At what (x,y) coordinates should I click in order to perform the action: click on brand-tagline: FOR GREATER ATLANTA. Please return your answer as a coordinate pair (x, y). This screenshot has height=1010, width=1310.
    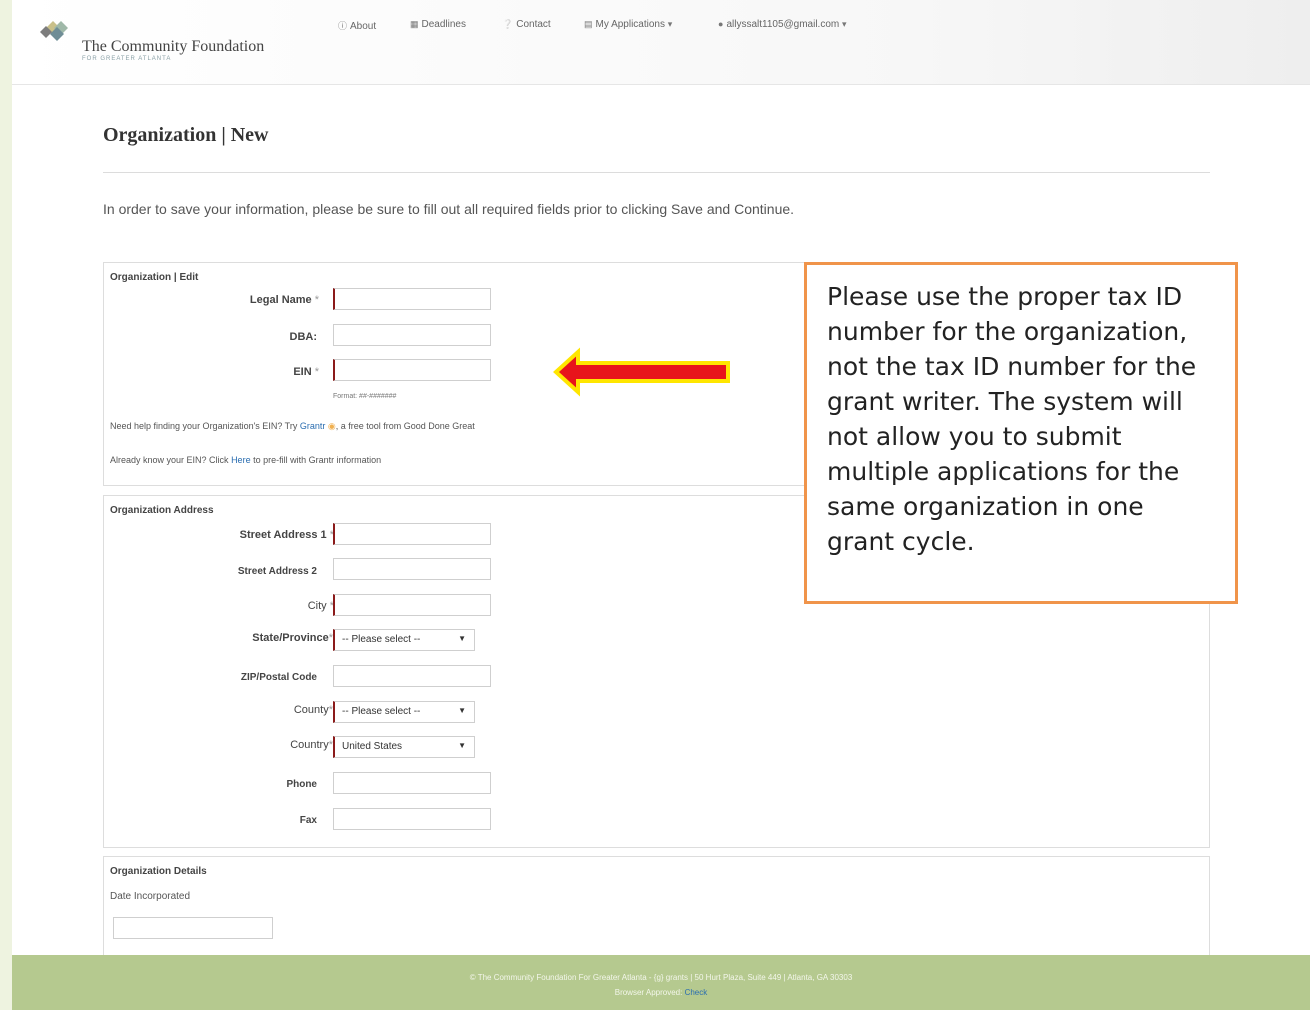
    Looking at the image, I should click on (127, 59).